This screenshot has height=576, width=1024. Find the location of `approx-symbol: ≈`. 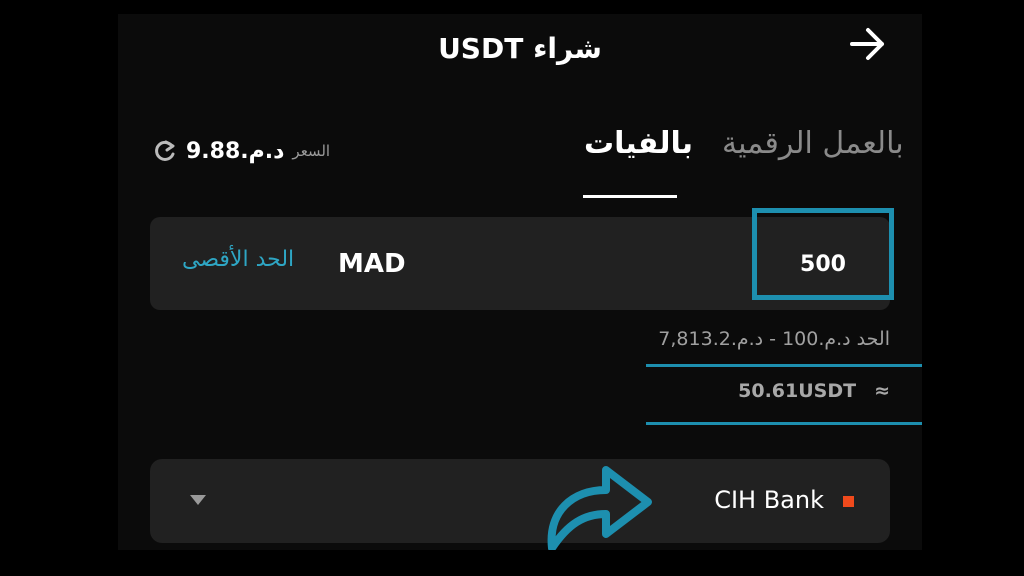

approx-symbol: ≈ is located at coordinates (882, 391).